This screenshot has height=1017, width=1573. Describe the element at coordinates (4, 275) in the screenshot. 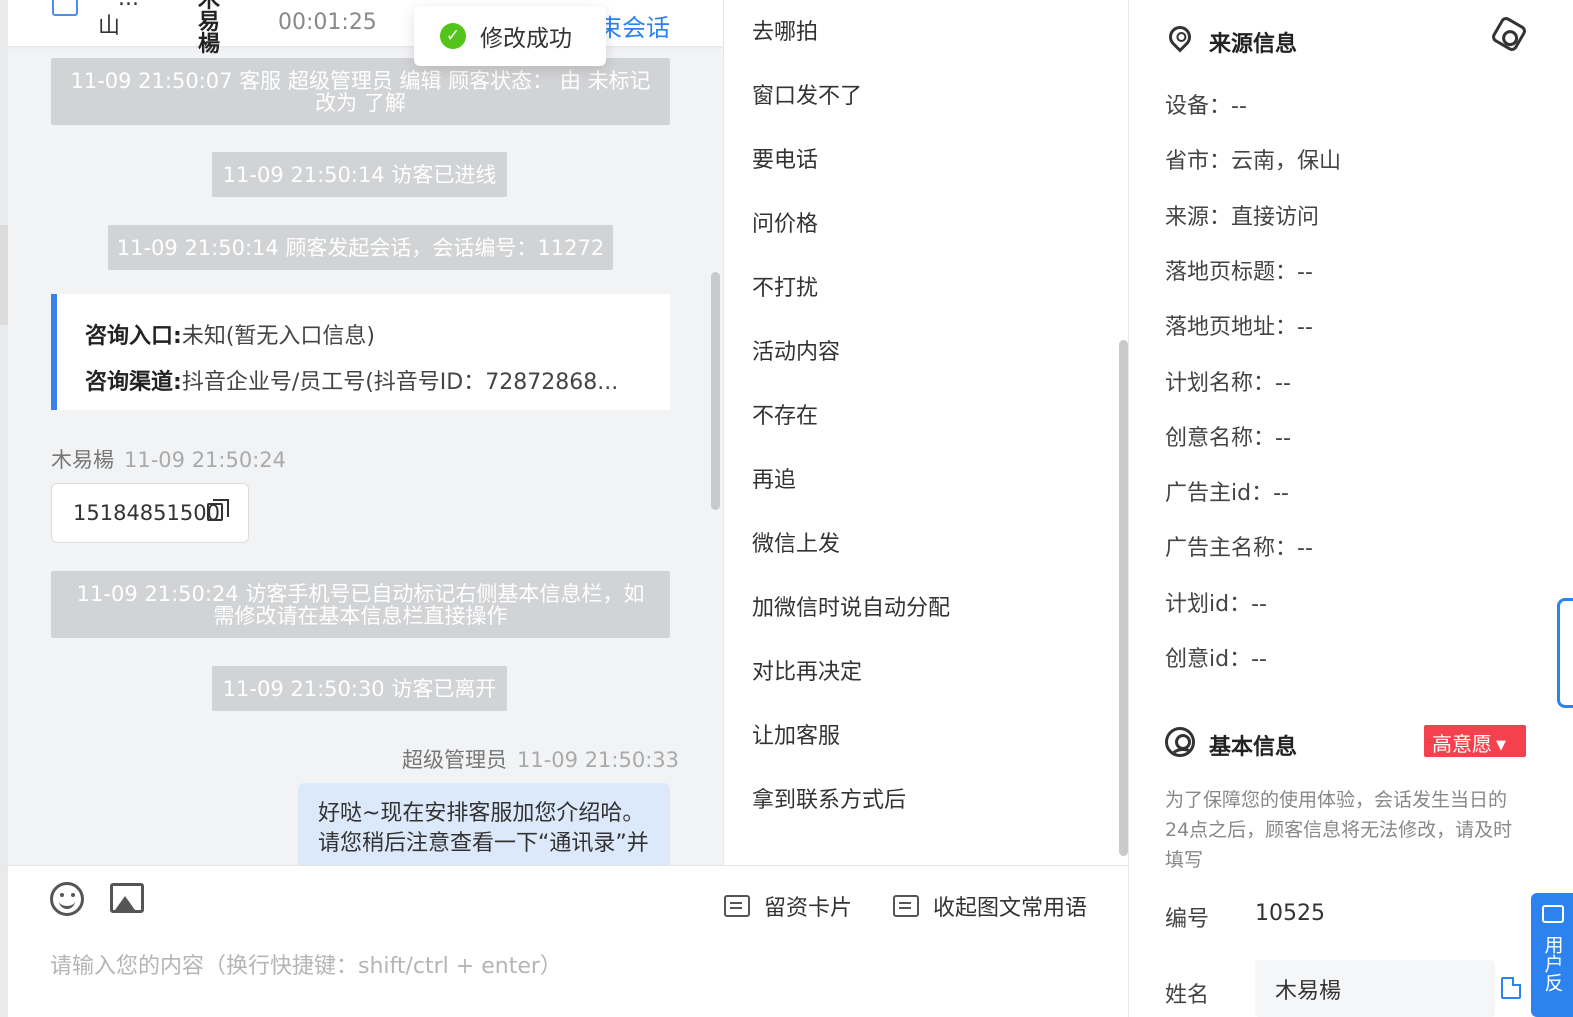

I see `left-edge-strip` at that location.